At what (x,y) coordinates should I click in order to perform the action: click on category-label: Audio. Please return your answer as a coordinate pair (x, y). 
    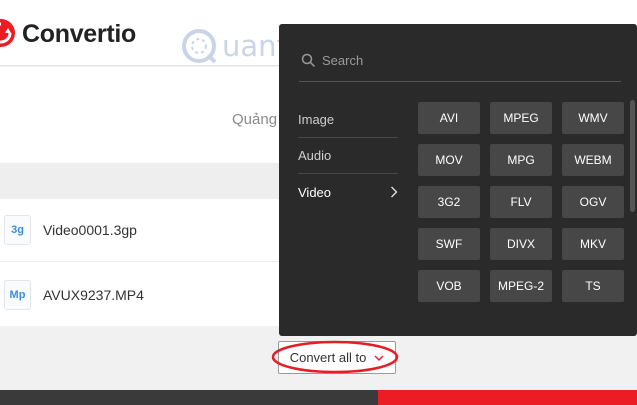
    Looking at the image, I should click on (315, 155).